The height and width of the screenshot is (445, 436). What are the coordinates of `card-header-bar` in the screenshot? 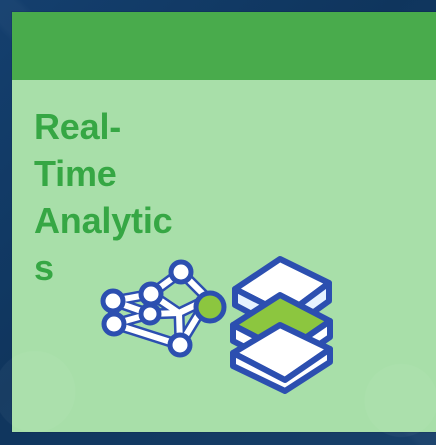 It's located at (224, 46).